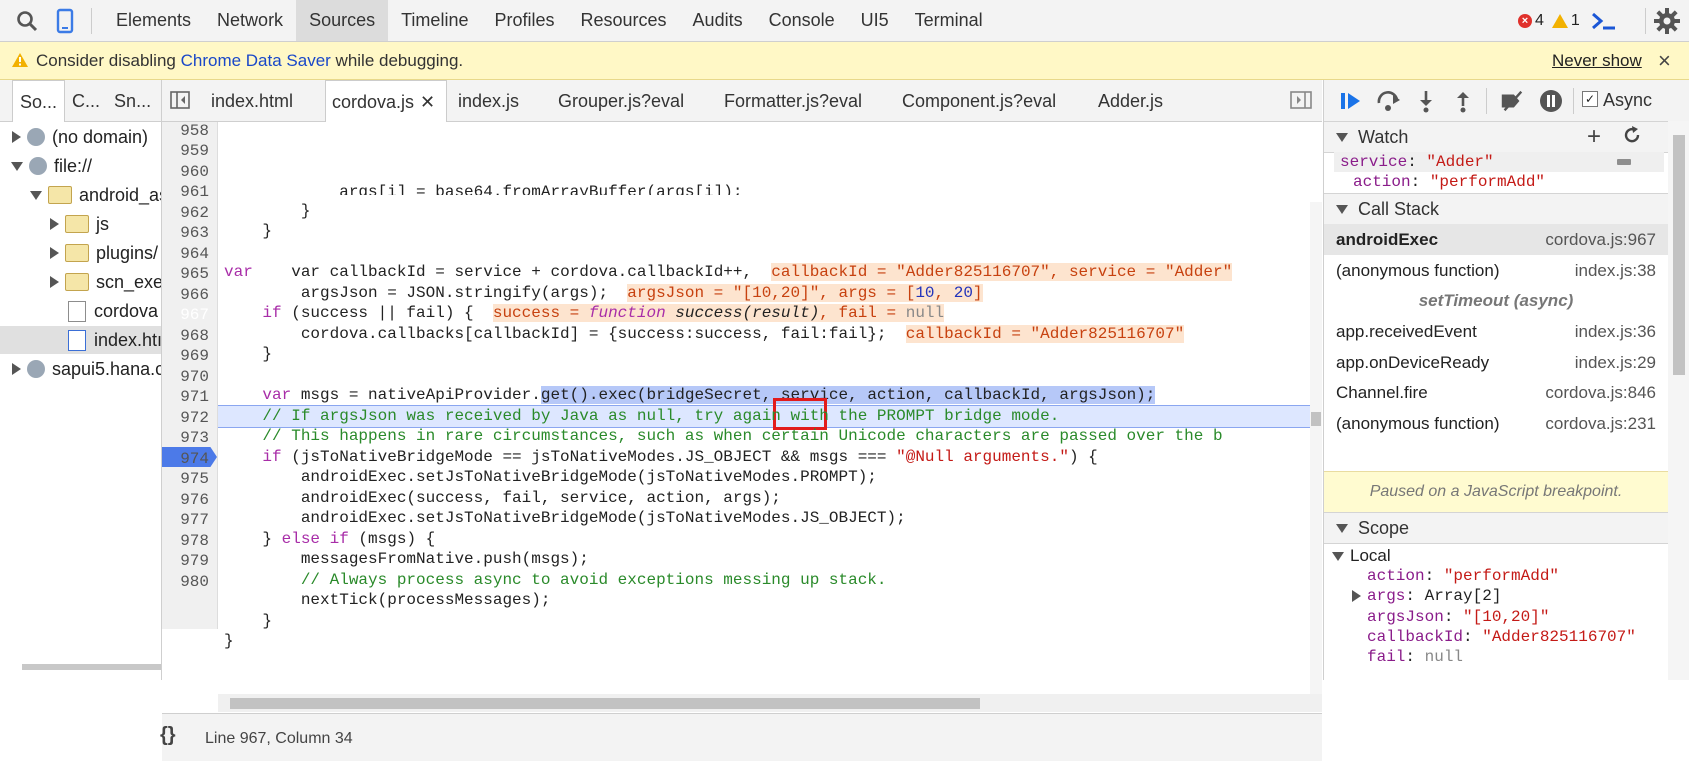 This screenshot has height=761, width=1689. Describe the element at coordinates (1426, 101) in the screenshot. I see `step-into-icon` at that location.